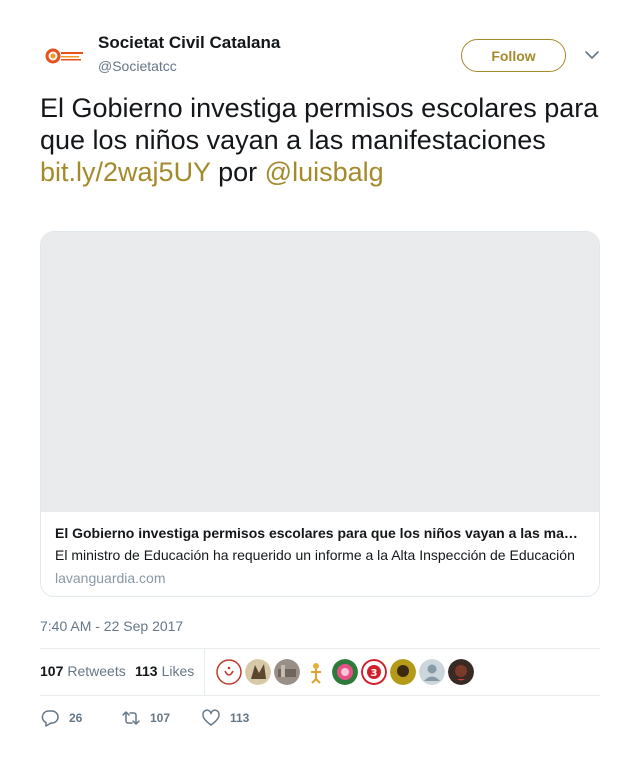  Describe the element at coordinates (146, 671) in the screenshot. I see `likes-count: 113` at that location.